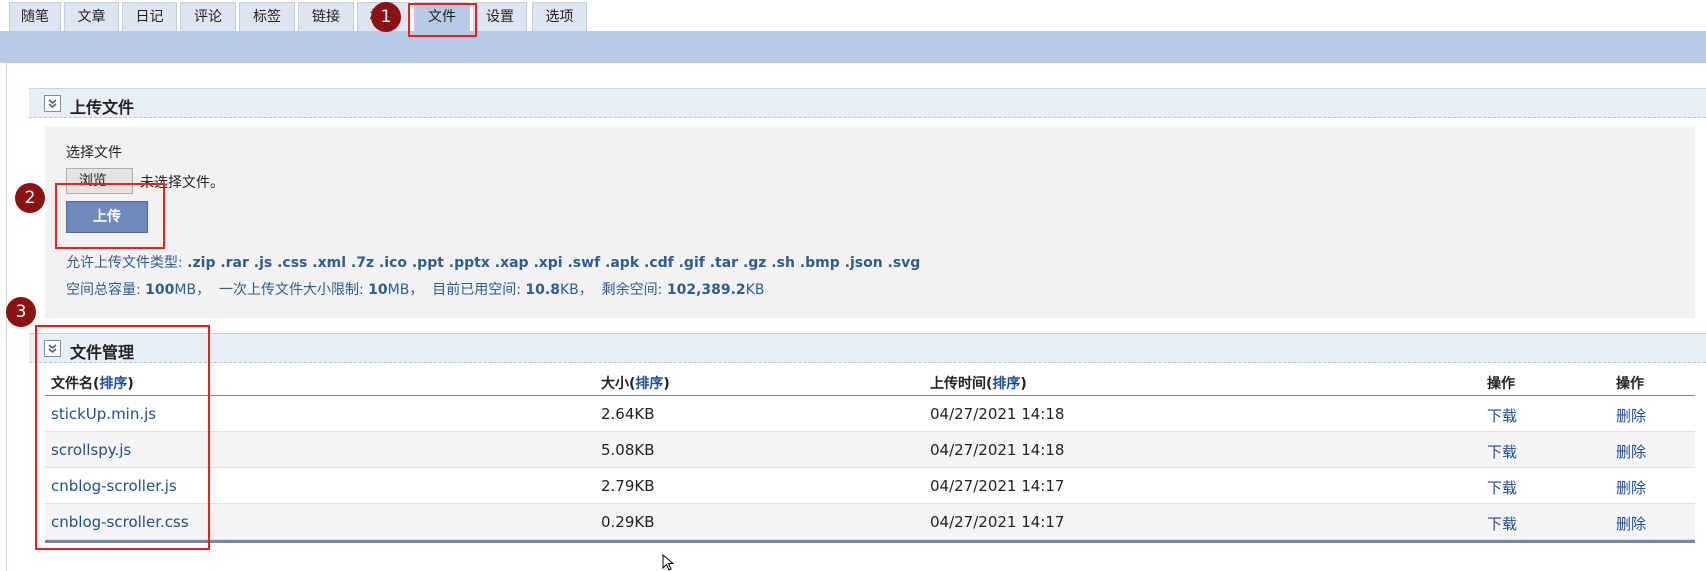  I want to click on header-size-label: 大小(, so click(618, 384).